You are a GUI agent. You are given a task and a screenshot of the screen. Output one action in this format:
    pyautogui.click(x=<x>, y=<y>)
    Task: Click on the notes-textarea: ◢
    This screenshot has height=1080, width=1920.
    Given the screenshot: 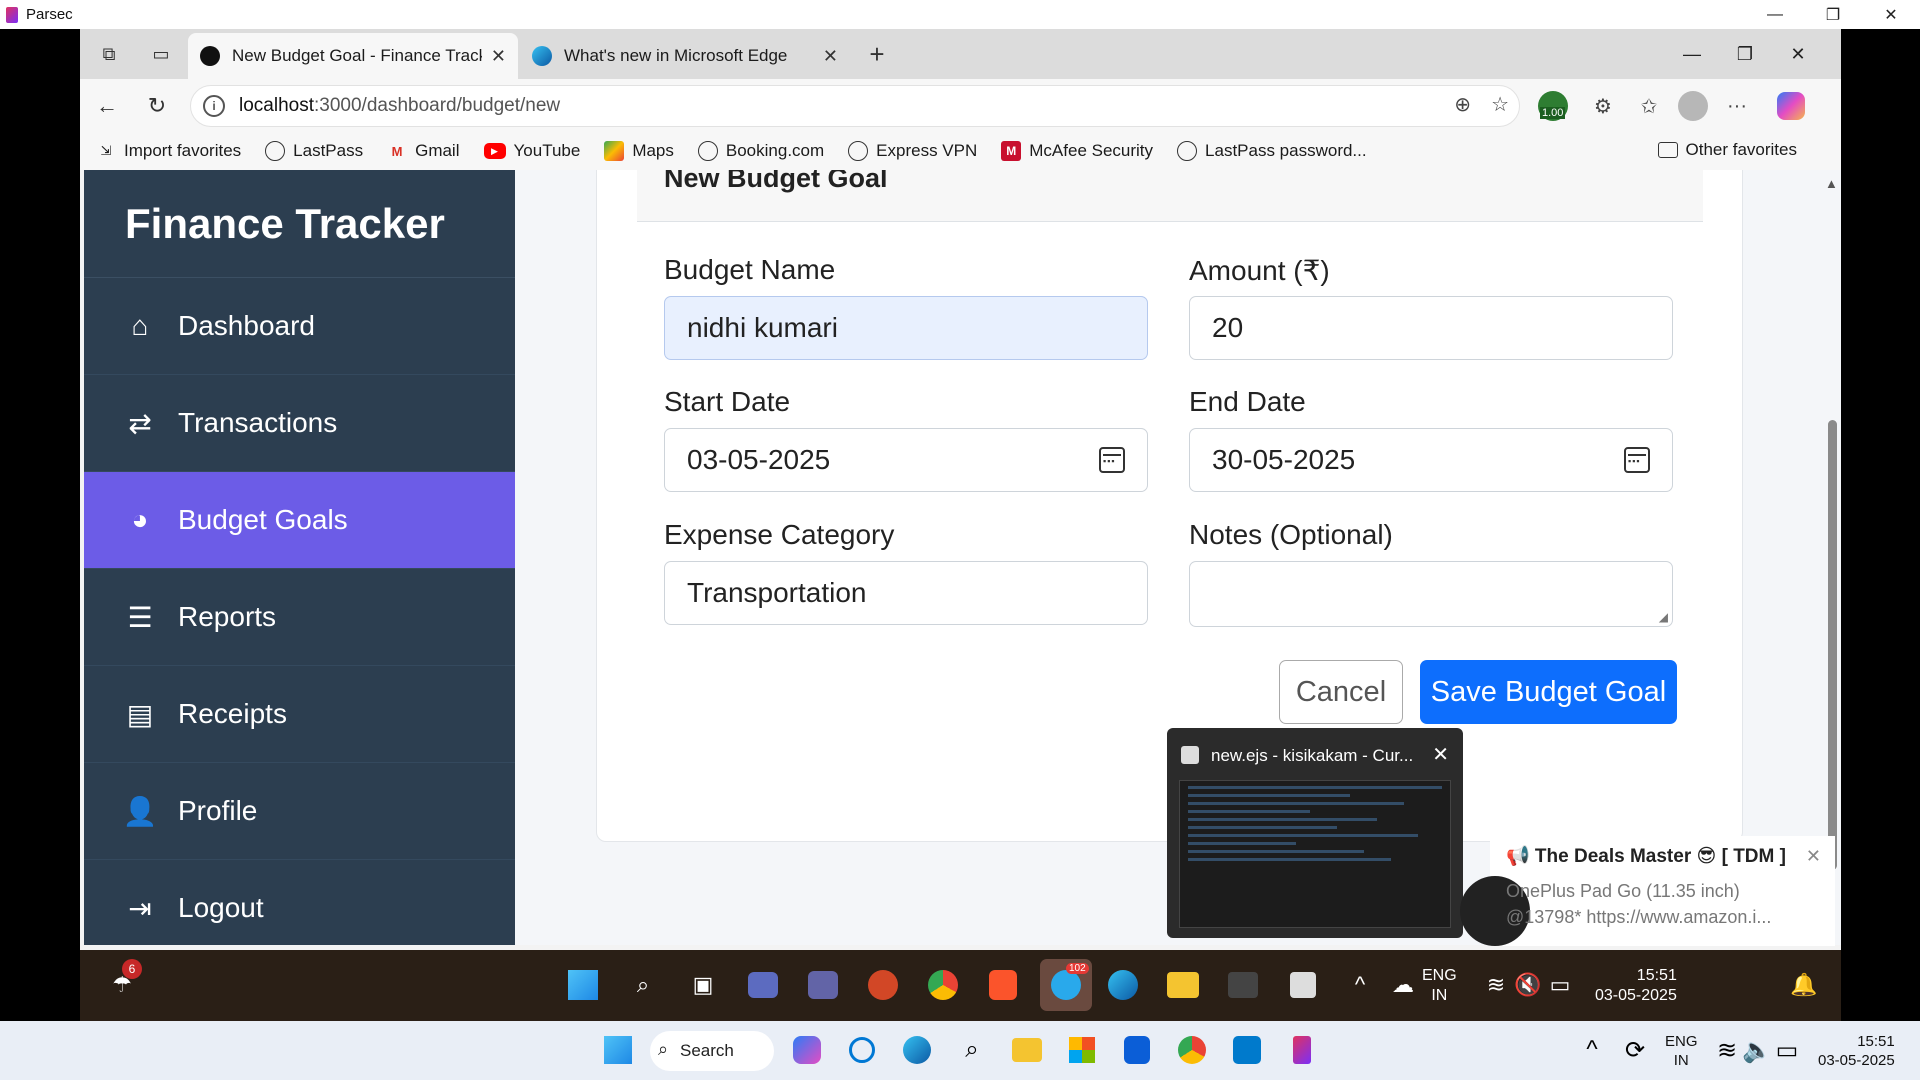 What is the action you would take?
    pyautogui.click(x=1431, y=594)
    